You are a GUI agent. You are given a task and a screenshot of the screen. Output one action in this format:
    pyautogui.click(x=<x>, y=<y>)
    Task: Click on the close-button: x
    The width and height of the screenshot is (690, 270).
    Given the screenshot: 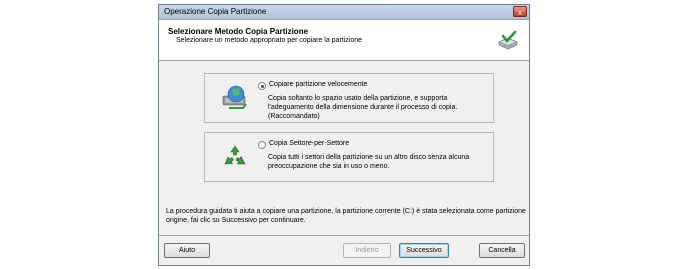 What is the action you would take?
    pyautogui.click(x=520, y=11)
    